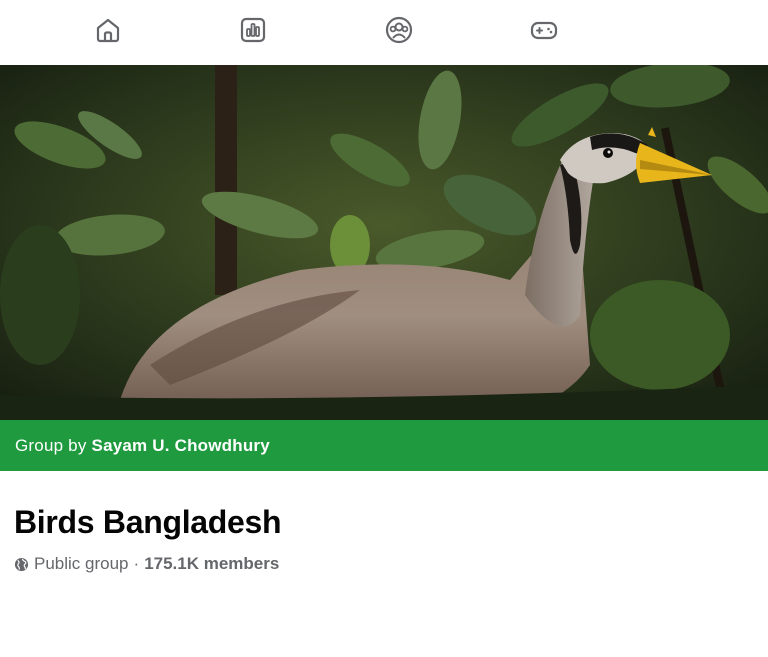  What do you see at coordinates (81, 563) in the screenshot?
I see `group-privacy: Public group` at bounding box center [81, 563].